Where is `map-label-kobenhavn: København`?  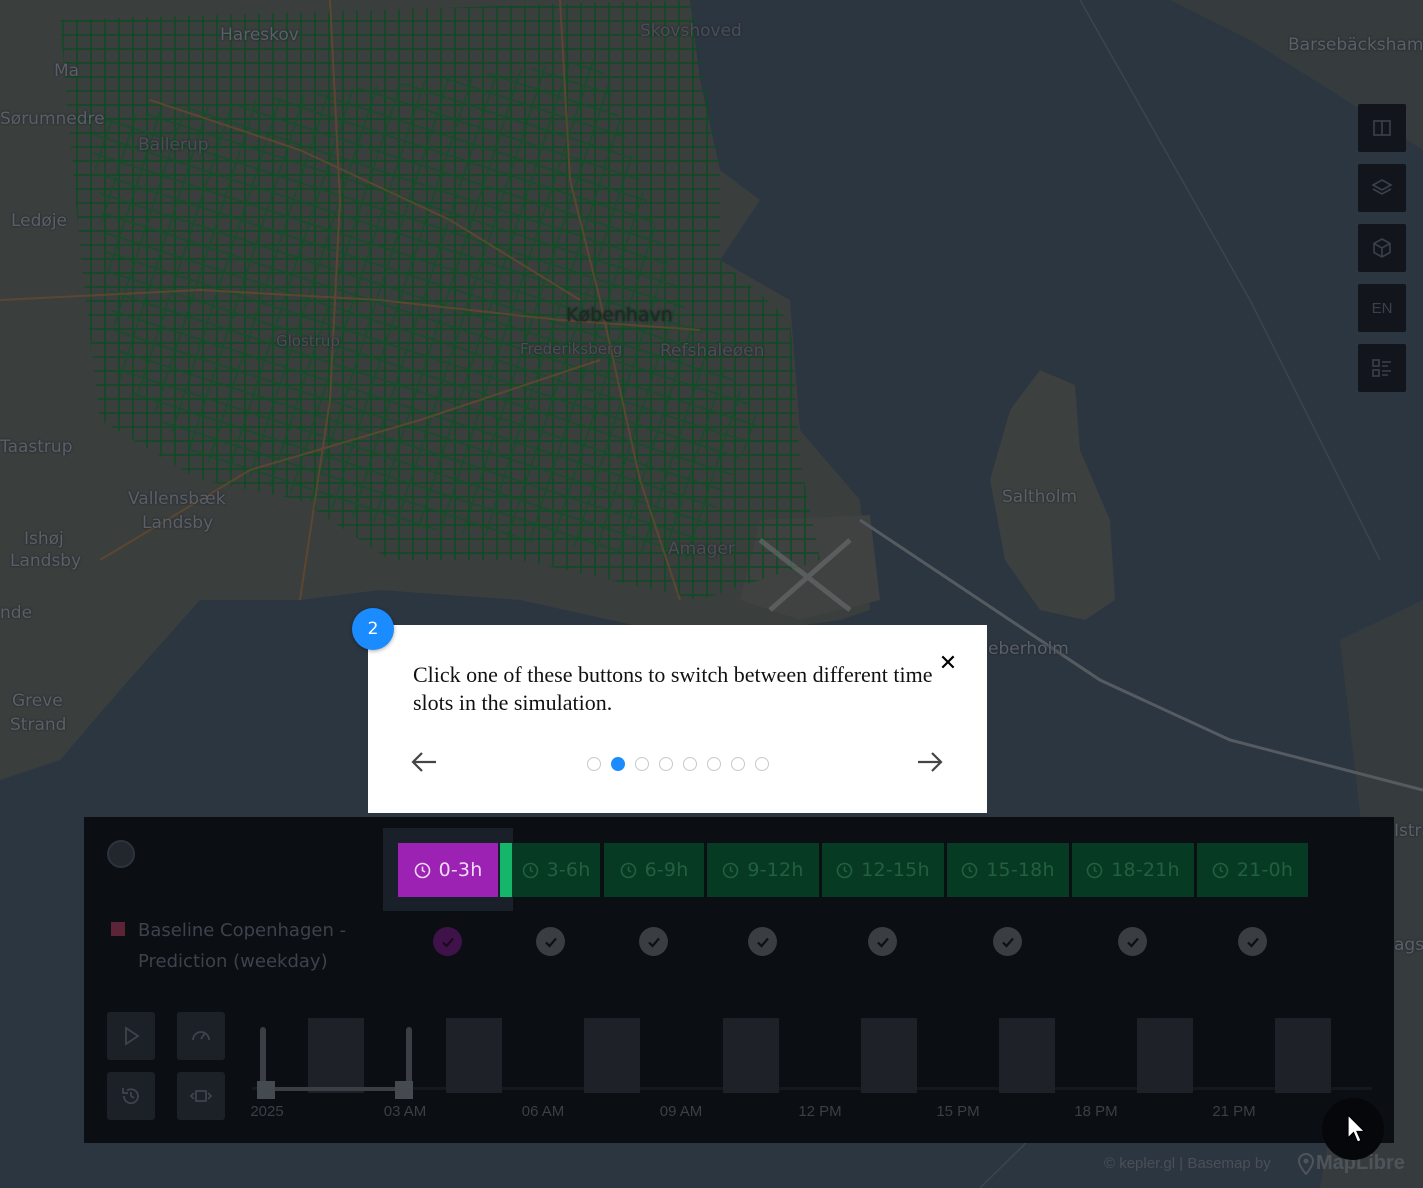
map-label-kobenhavn: København is located at coordinates (619, 315).